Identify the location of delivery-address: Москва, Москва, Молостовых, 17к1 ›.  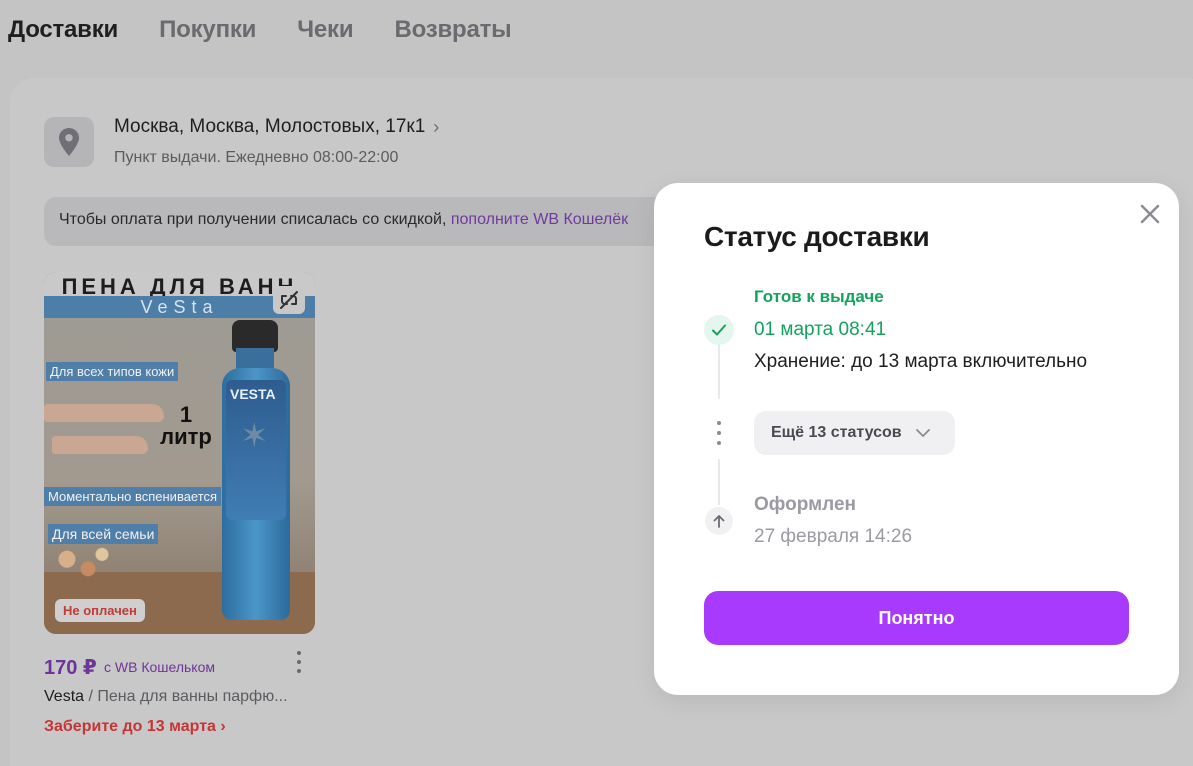
(276, 127).